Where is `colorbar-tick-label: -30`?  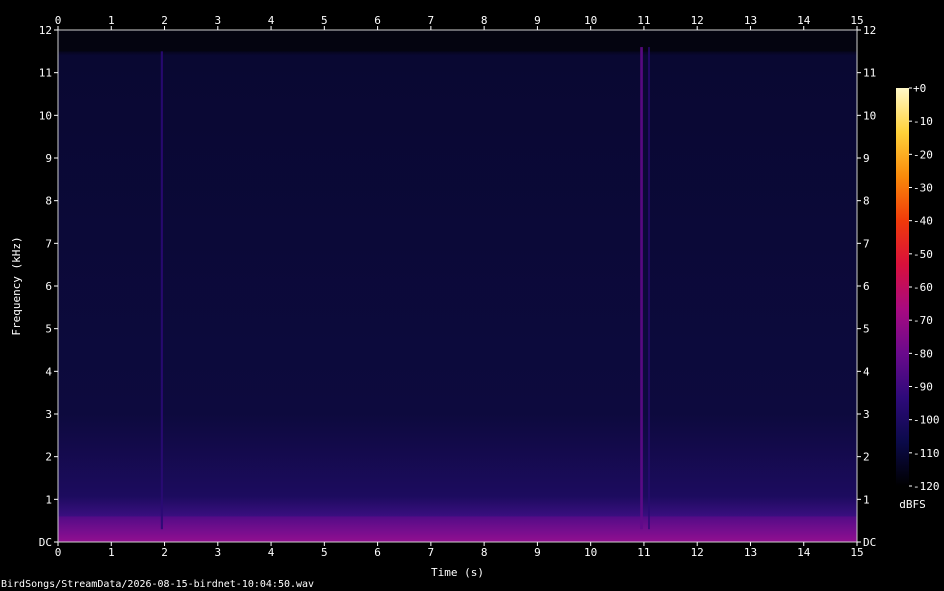 colorbar-tick-label: -30 is located at coordinates (923, 188).